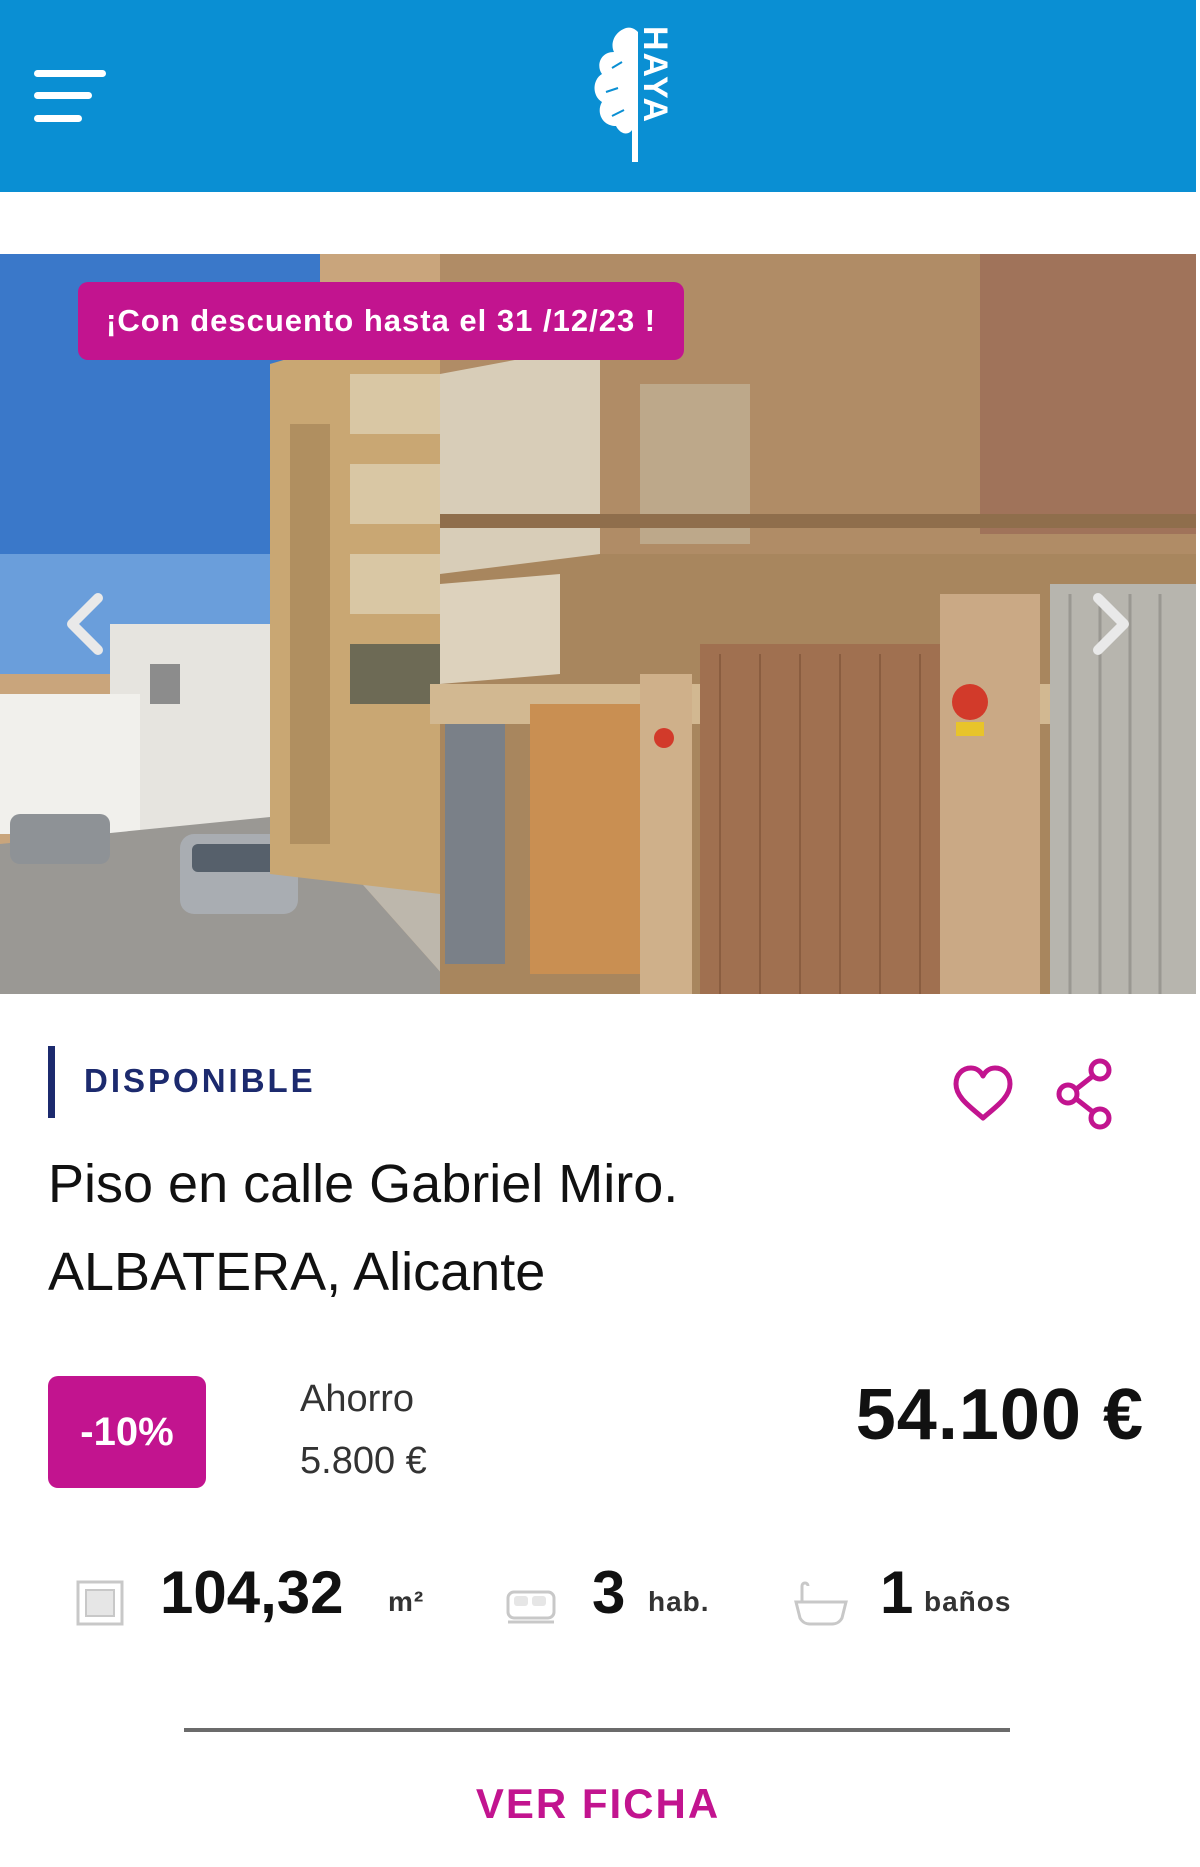 This screenshot has width=1200, height=1867. Describe the element at coordinates (999, 1415) in the screenshot. I see `price: 54.100 €` at that location.